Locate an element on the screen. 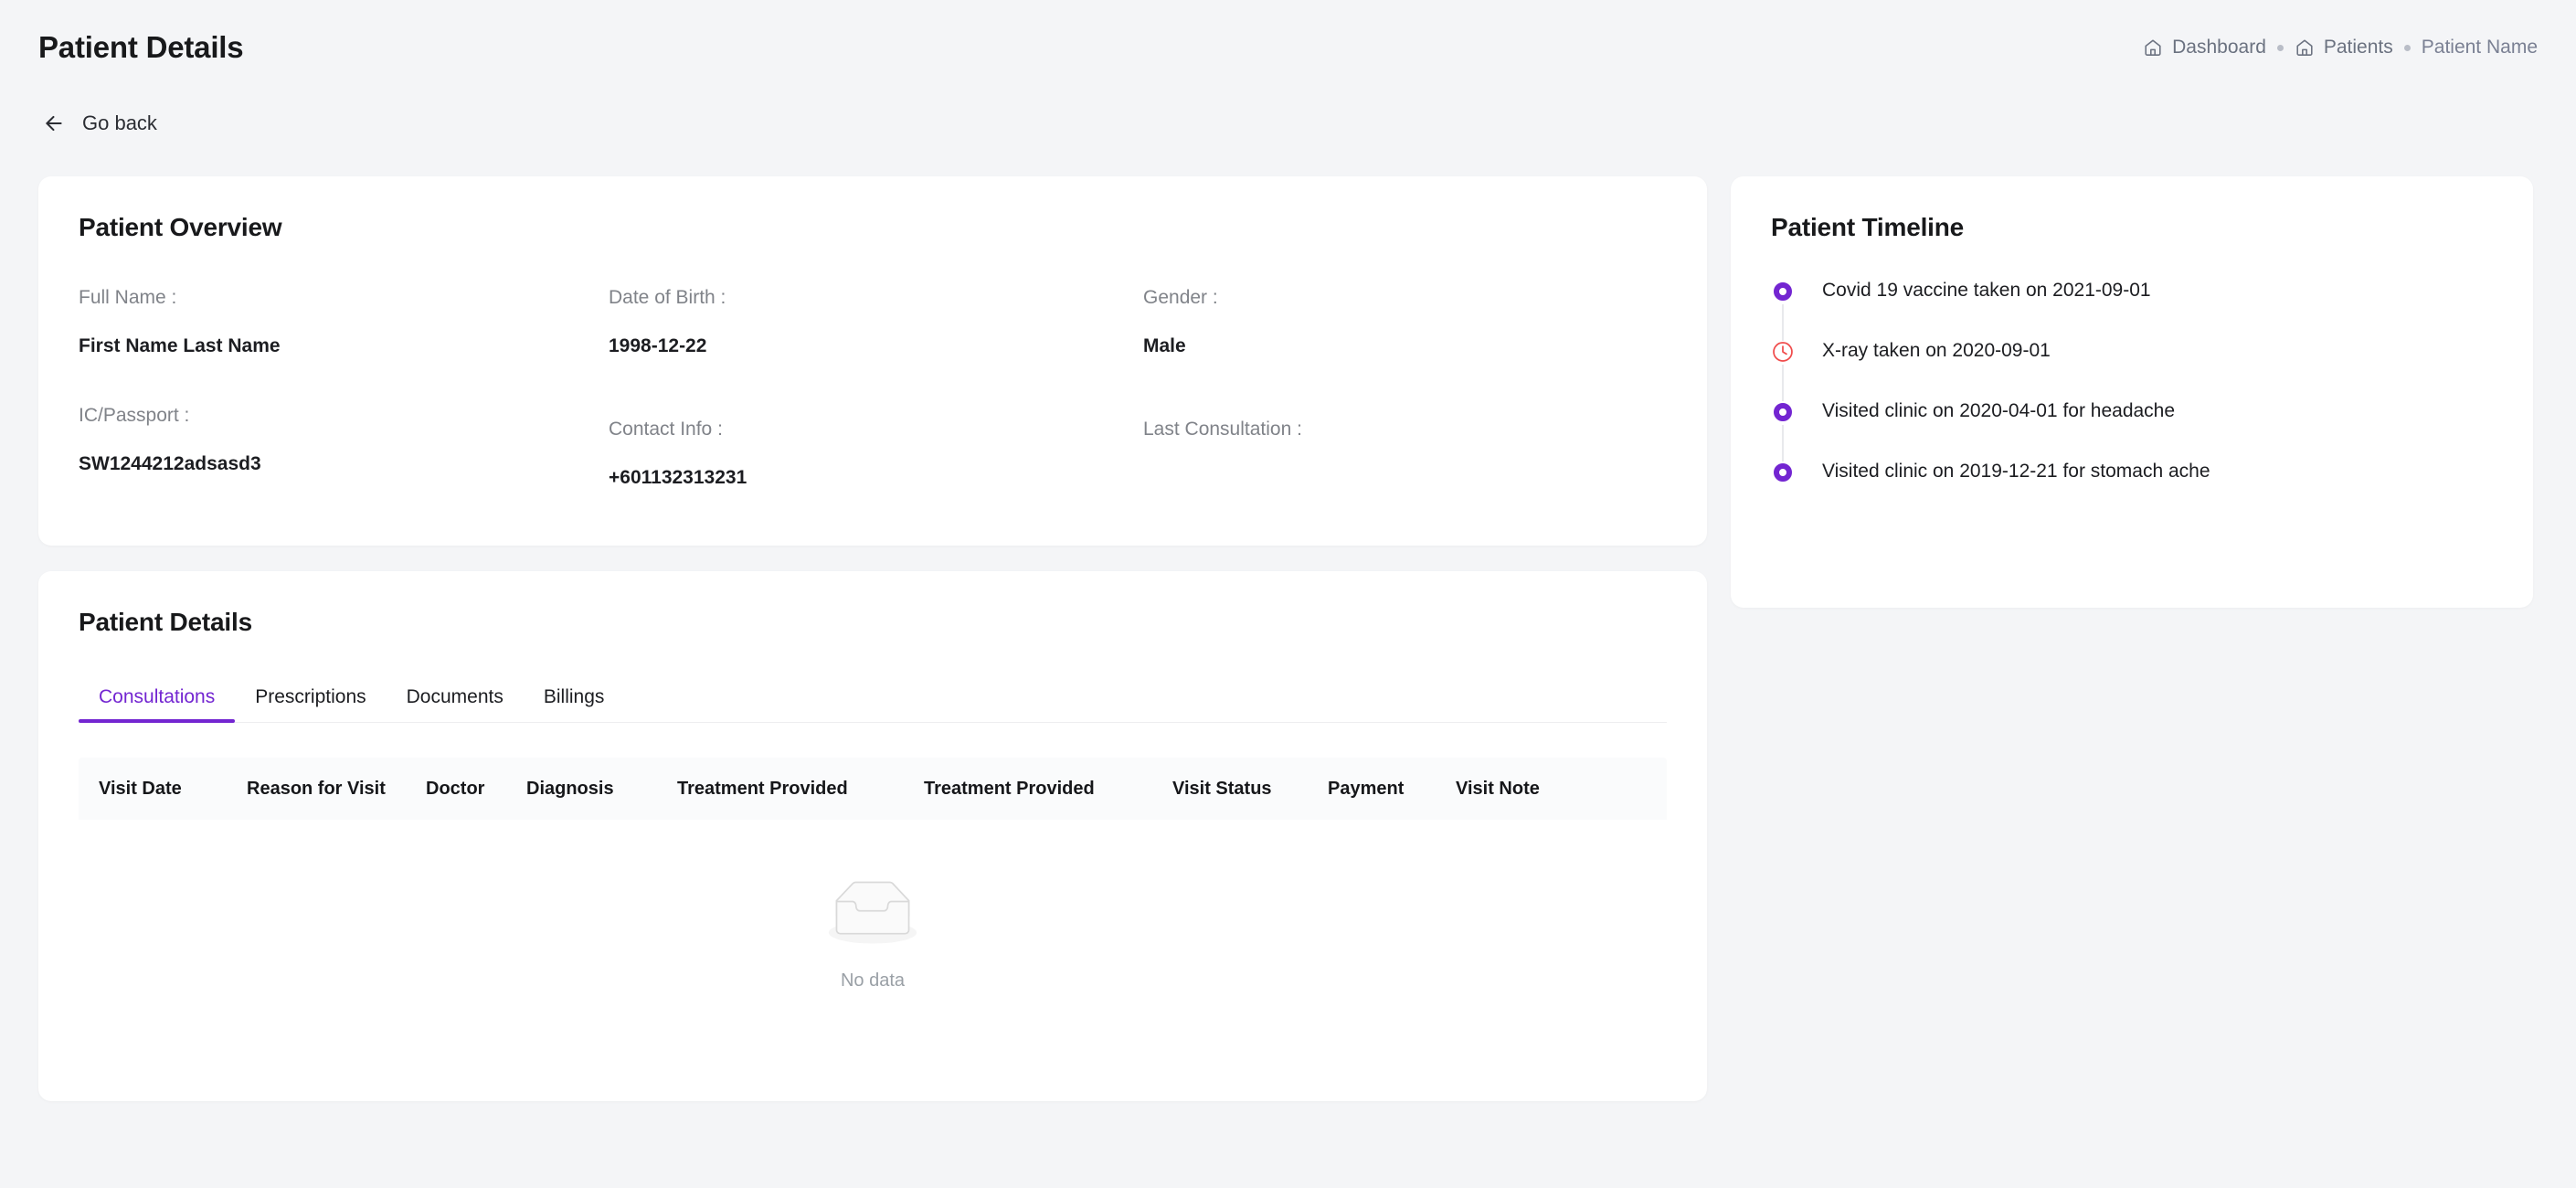  tab-documents: Documents is located at coordinates (455, 704).